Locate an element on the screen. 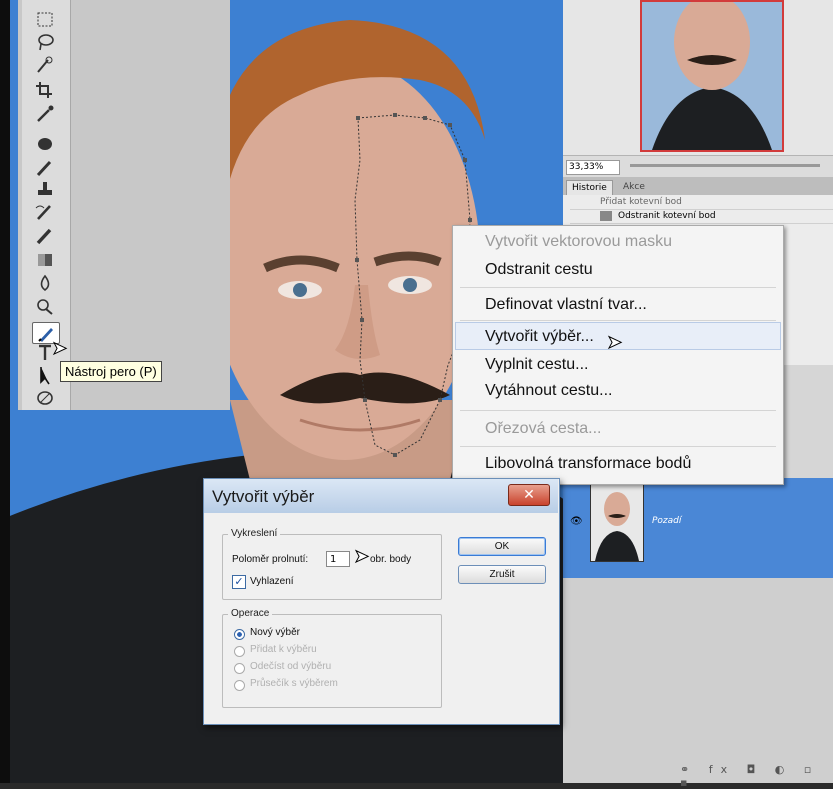  tab-history: Historie is located at coordinates (589, 187).